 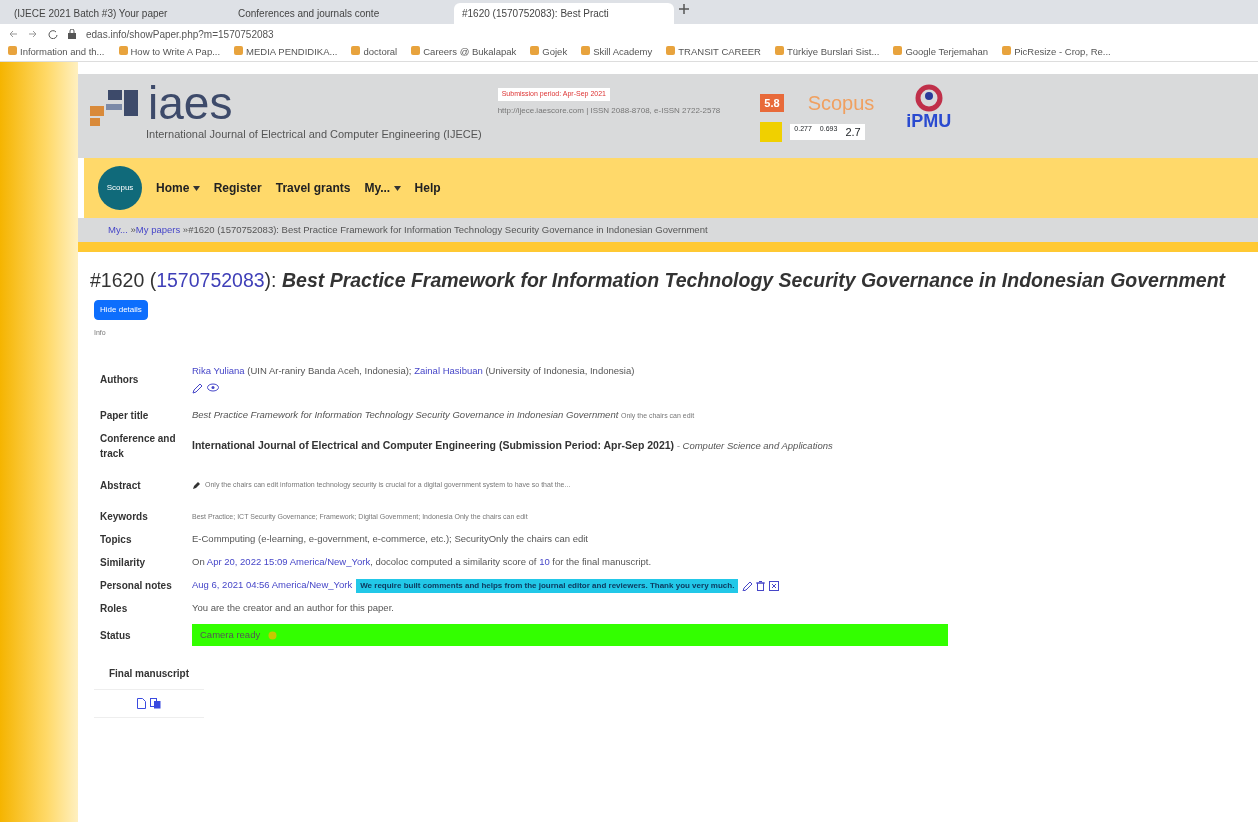 I want to click on bookmark: Google Terjemahan, so click(x=941, y=52).